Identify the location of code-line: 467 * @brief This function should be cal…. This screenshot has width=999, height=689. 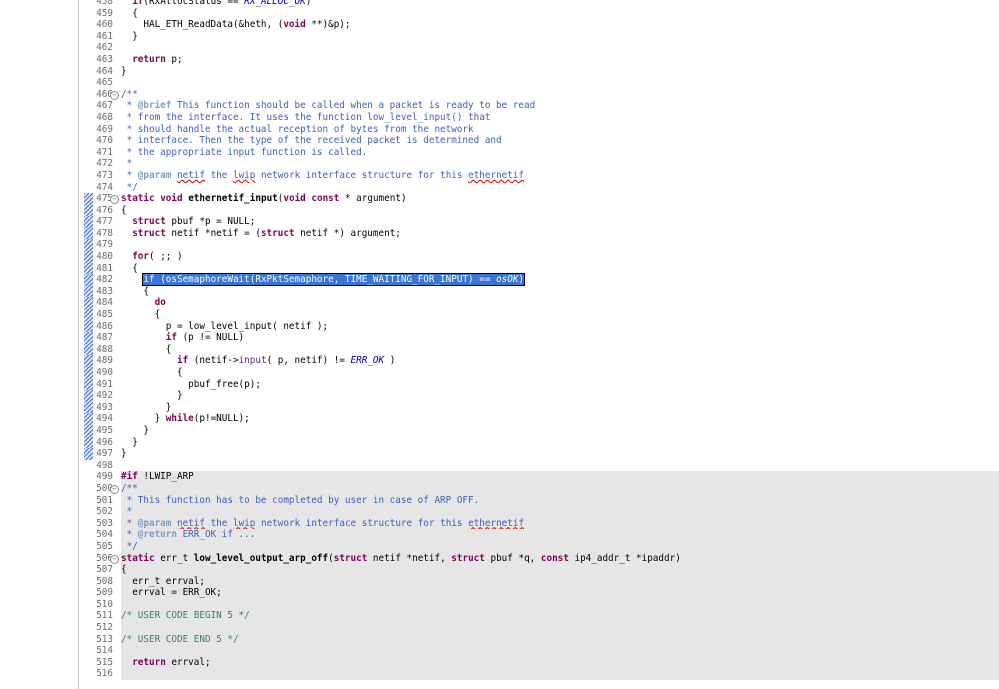
(539, 106).